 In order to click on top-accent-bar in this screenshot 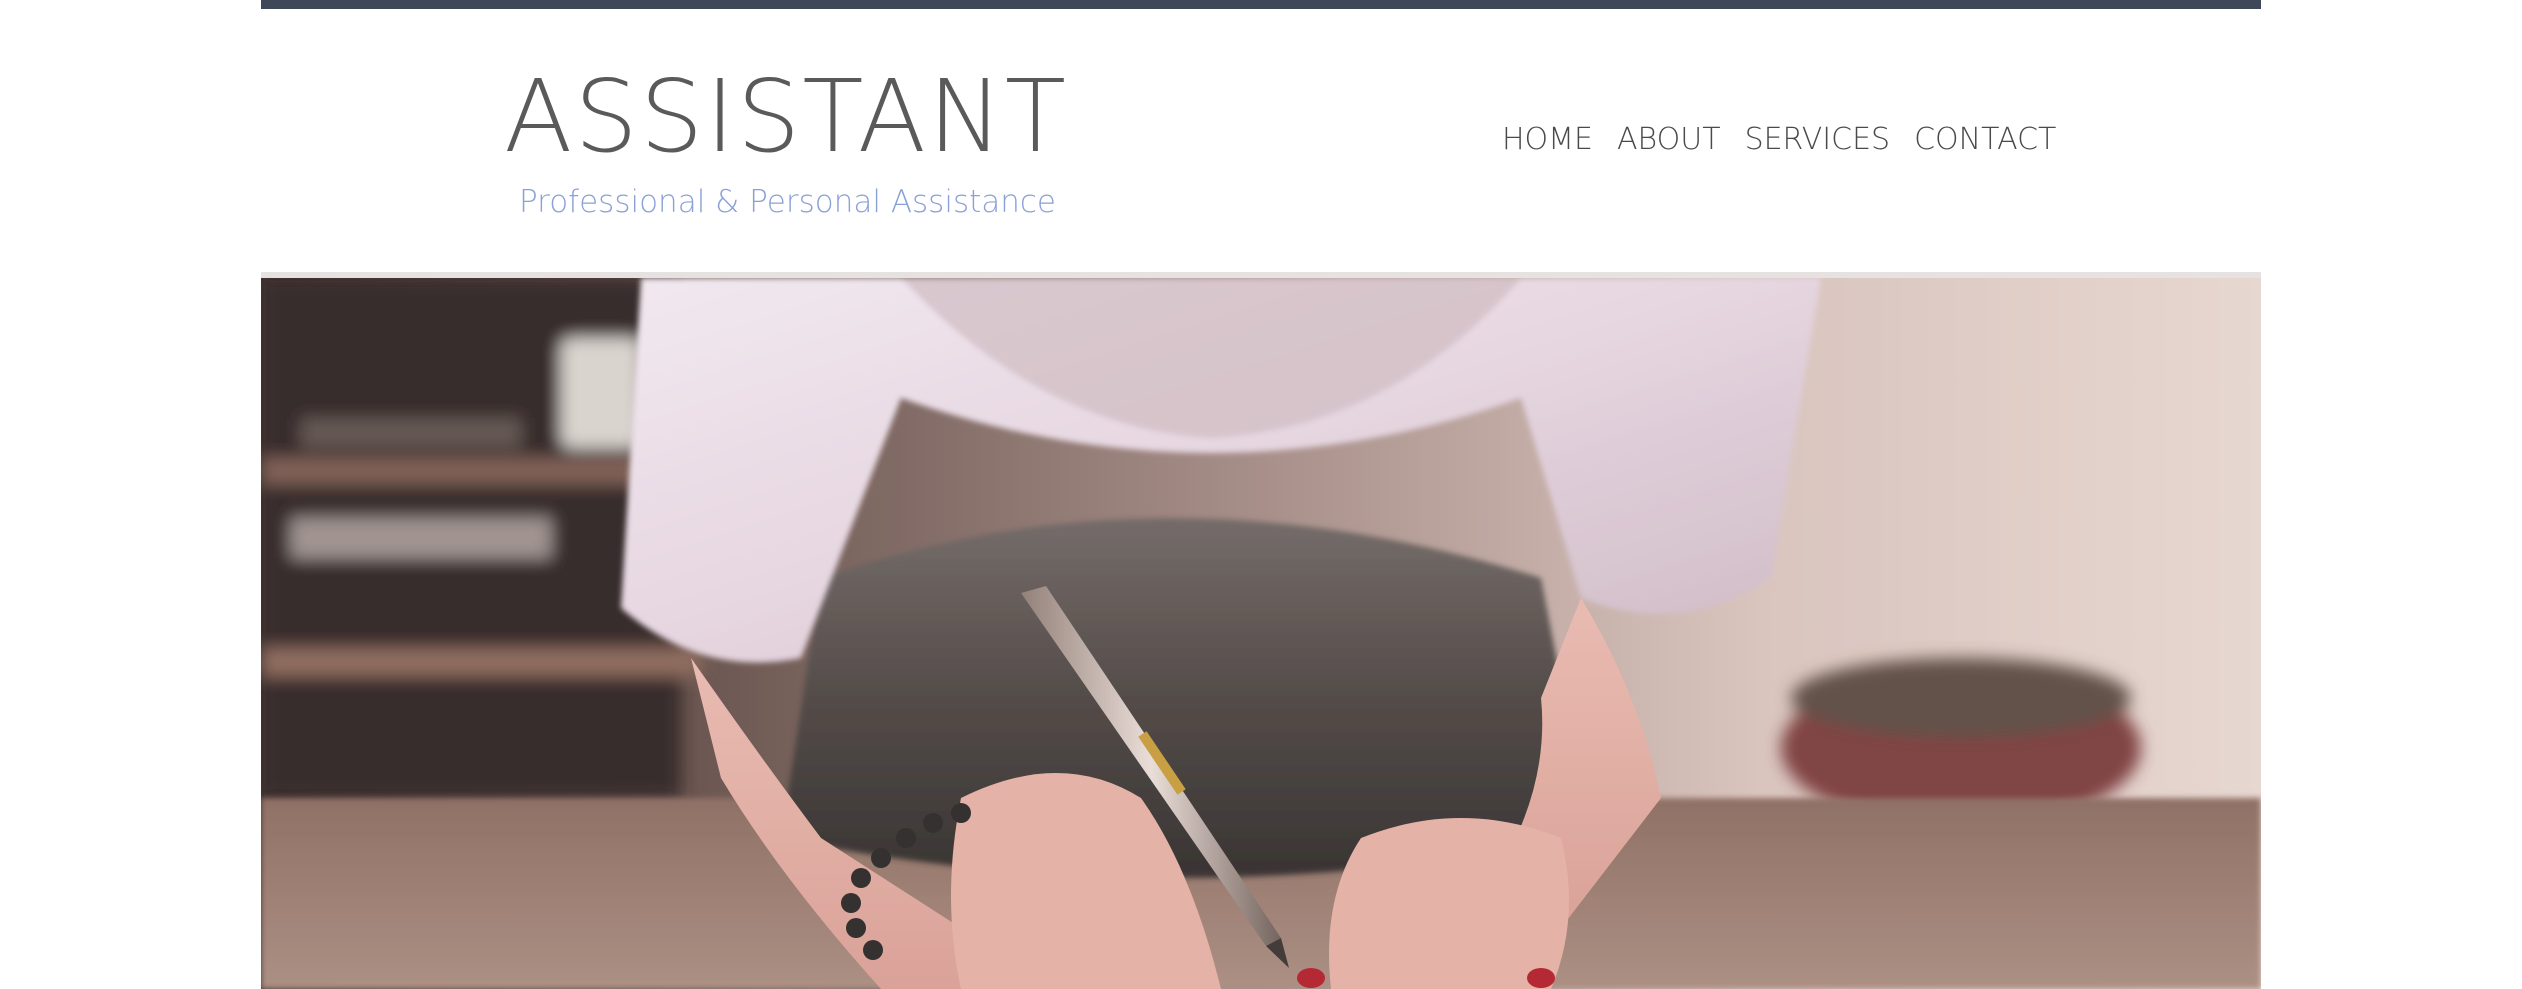, I will do `click(1261, 4)`.